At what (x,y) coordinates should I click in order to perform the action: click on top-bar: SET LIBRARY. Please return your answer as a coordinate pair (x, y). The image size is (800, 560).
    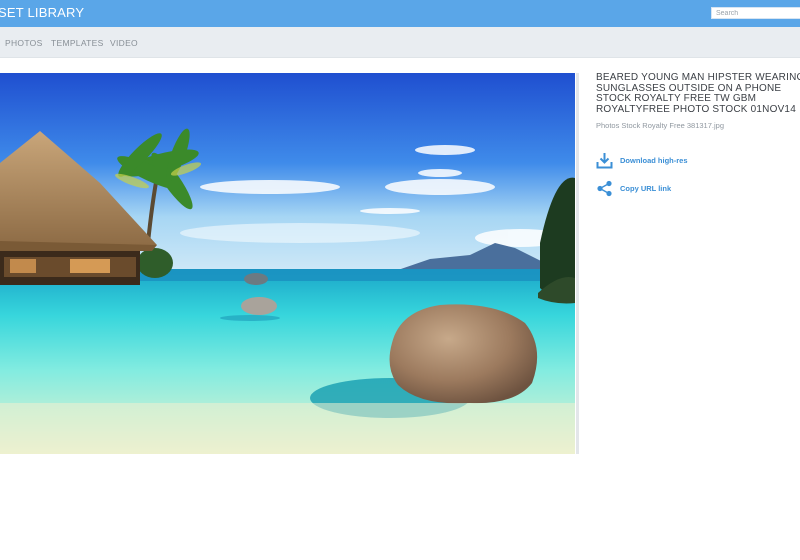
    Looking at the image, I should click on (400, 13).